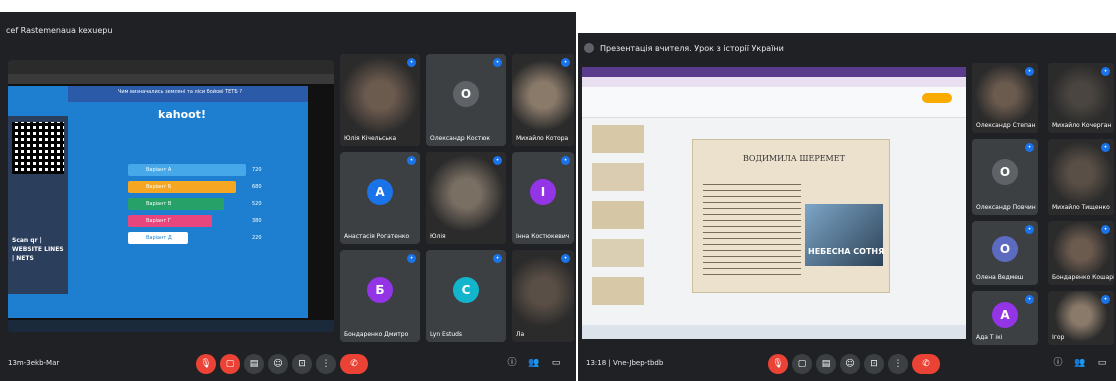  I want to click on participant-tile: І Інна Костюкевич •, so click(543, 198).